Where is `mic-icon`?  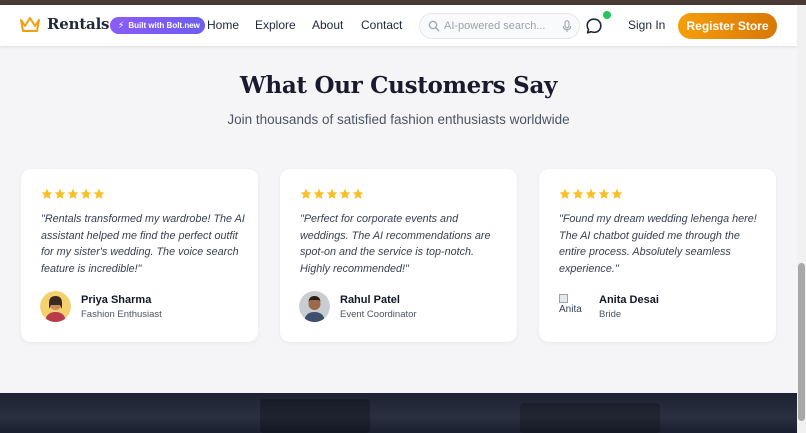 mic-icon is located at coordinates (567, 26).